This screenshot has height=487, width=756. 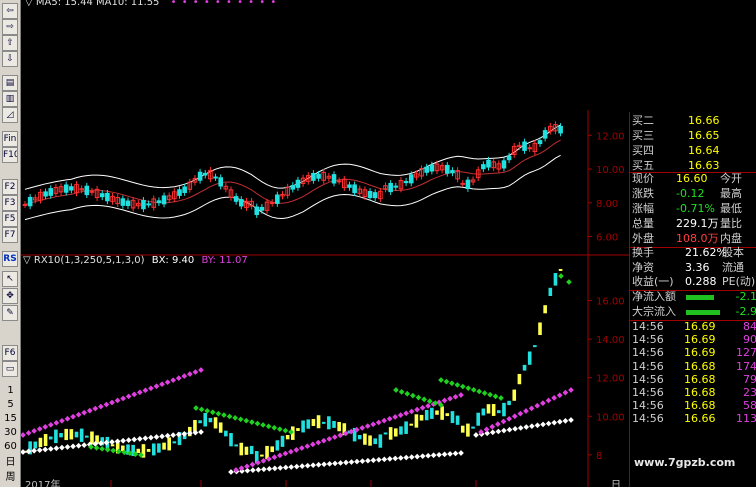 What do you see at coordinates (10, 115) in the screenshot?
I see `line-chart-icon: ◿` at bounding box center [10, 115].